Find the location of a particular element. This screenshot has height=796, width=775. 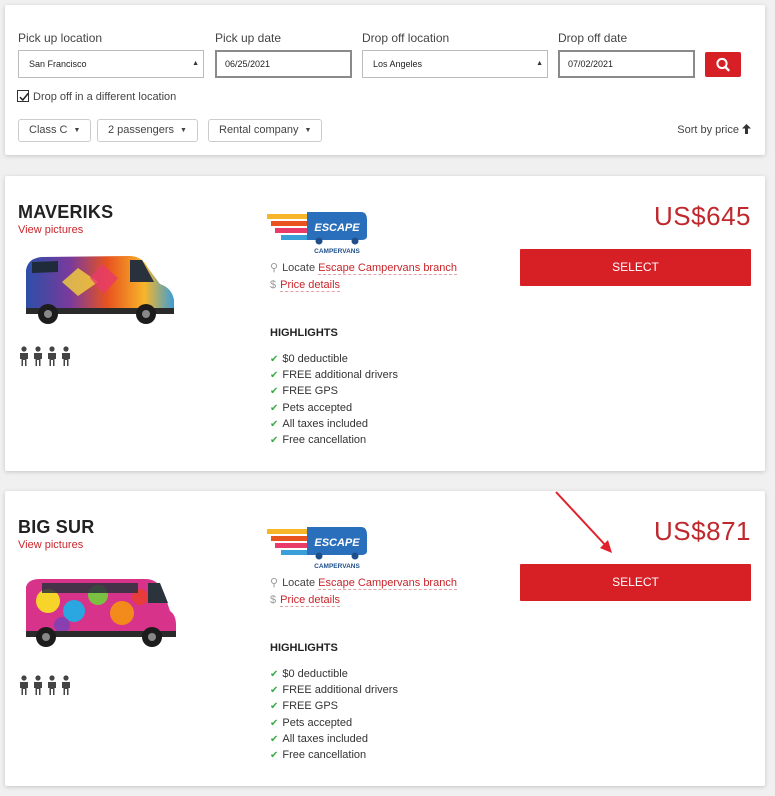

pickup-date-input: 06/25/2021 is located at coordinates (283, 64).